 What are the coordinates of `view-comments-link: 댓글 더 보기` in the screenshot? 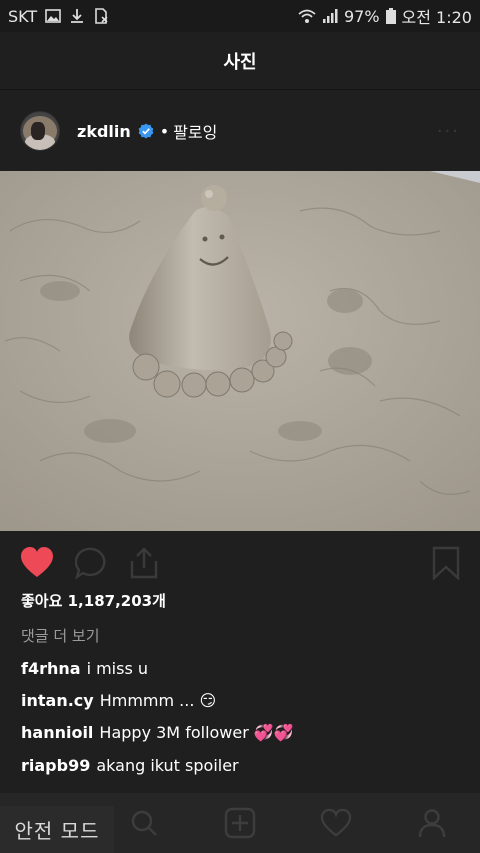 It's located at (60, 635).